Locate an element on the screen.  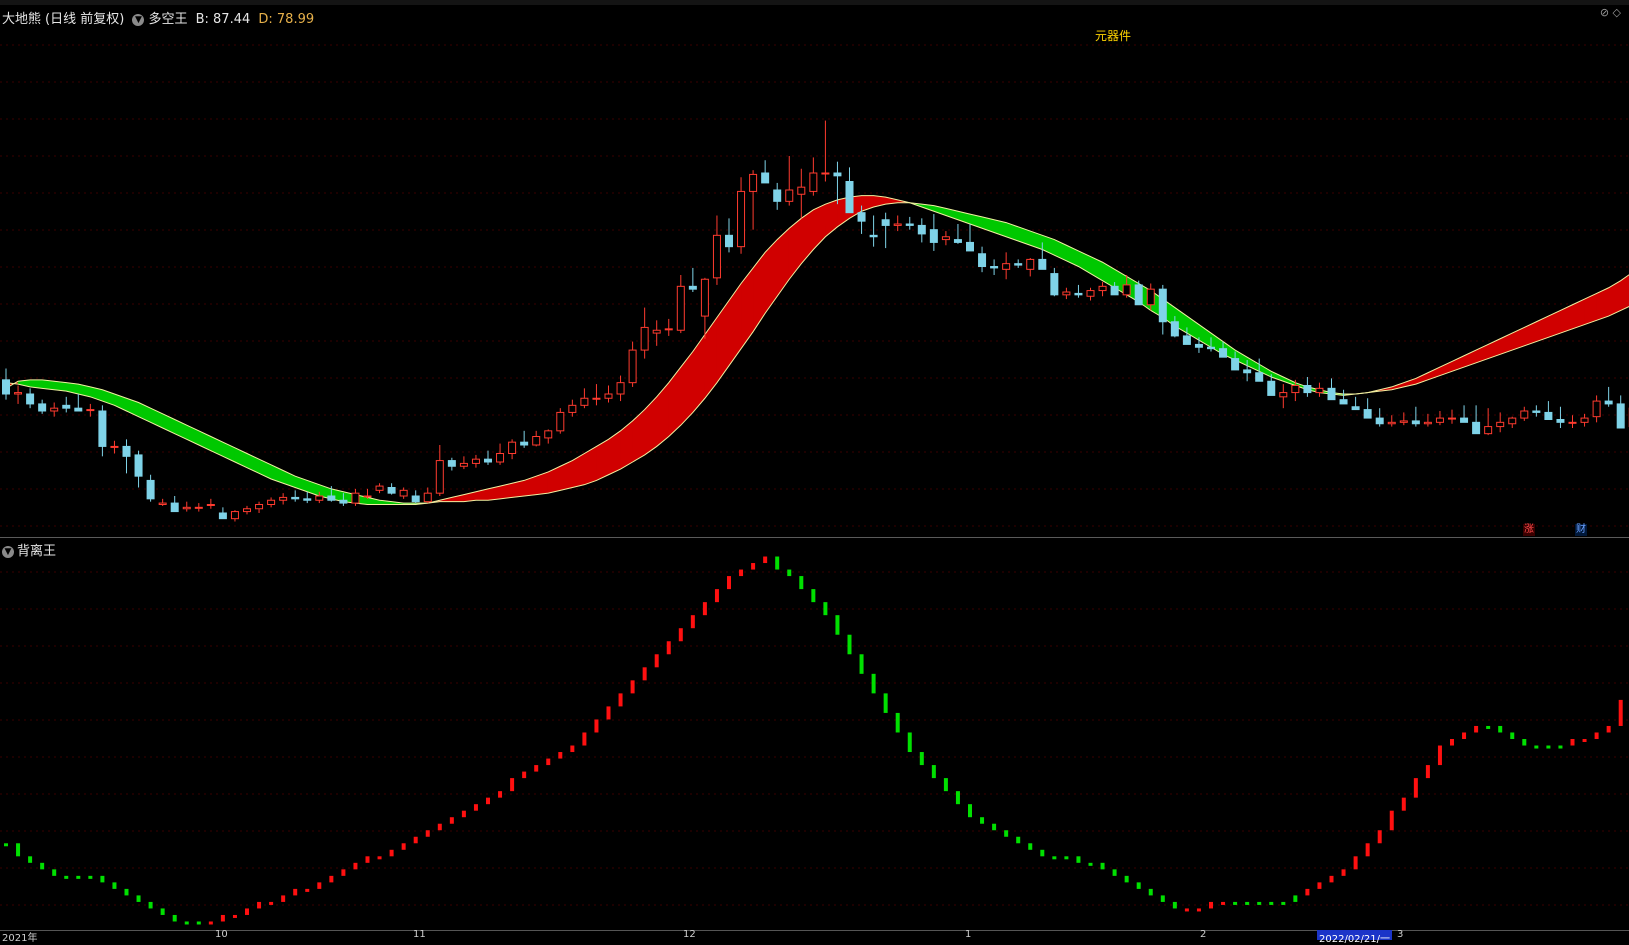
x-tick-label: 11 is located at coordinates (419, 934).